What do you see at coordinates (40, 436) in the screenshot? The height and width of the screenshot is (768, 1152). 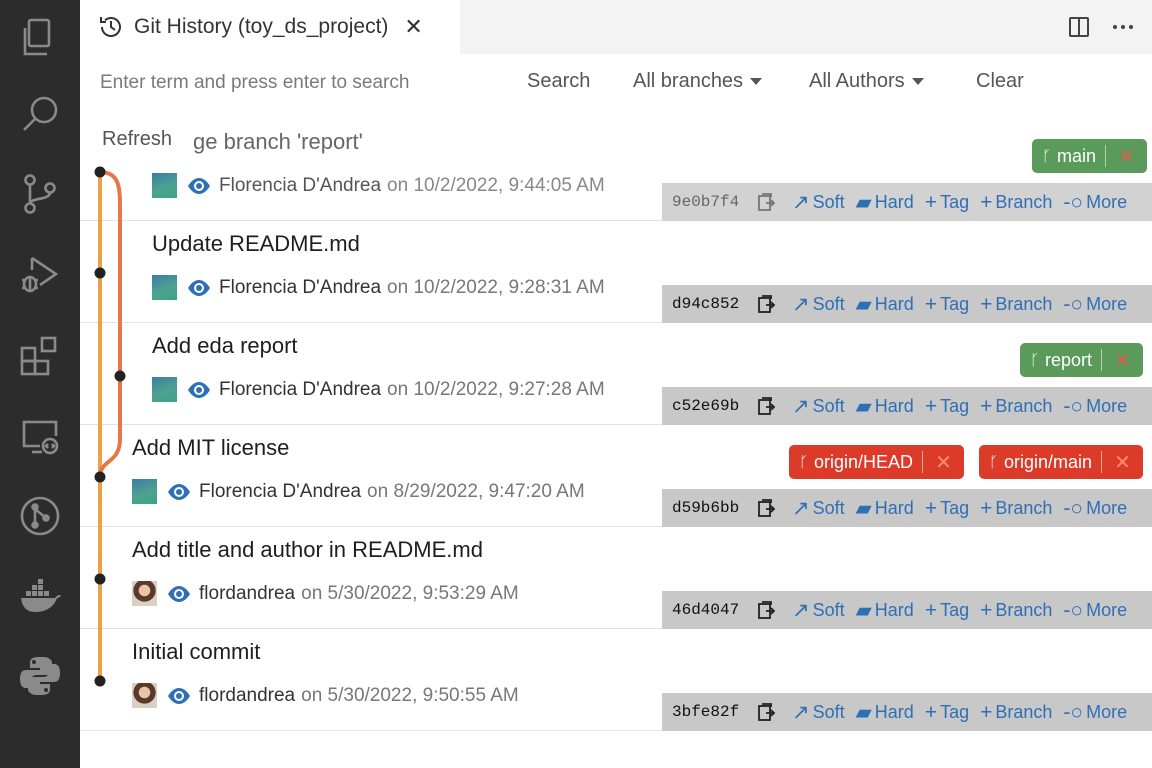 I see `remote-explorer-icon` at bounding box center [40, 436].